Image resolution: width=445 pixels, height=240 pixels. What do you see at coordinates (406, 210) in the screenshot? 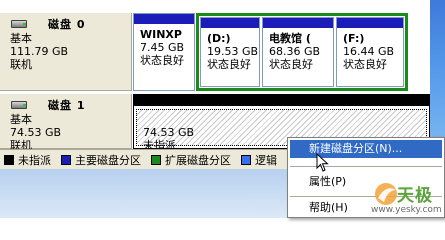
I see `watermark-url: www.yesky.com` at bounding box center [406, 210].